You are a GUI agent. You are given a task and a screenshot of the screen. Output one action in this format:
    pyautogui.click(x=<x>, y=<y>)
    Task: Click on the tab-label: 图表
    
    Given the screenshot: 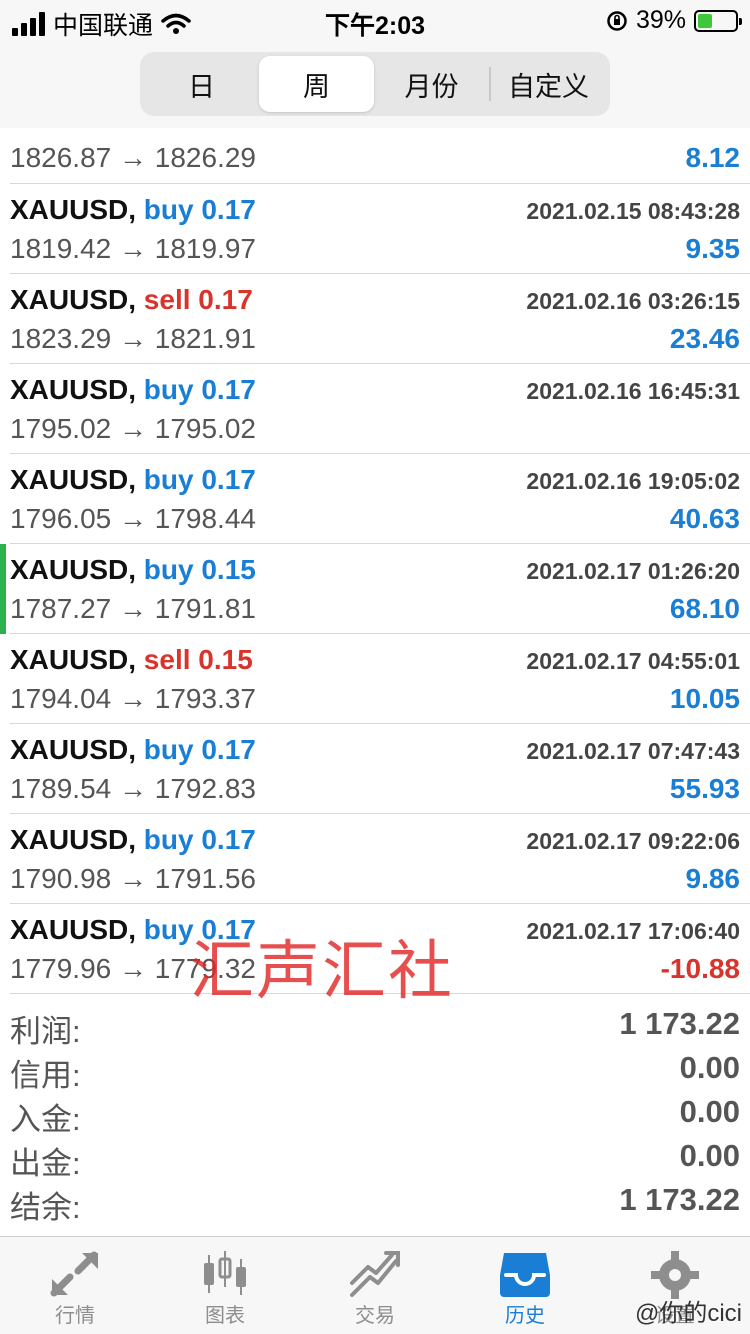 What is the action you would take?
    pyautogui.click(x=225, y=1316)
    